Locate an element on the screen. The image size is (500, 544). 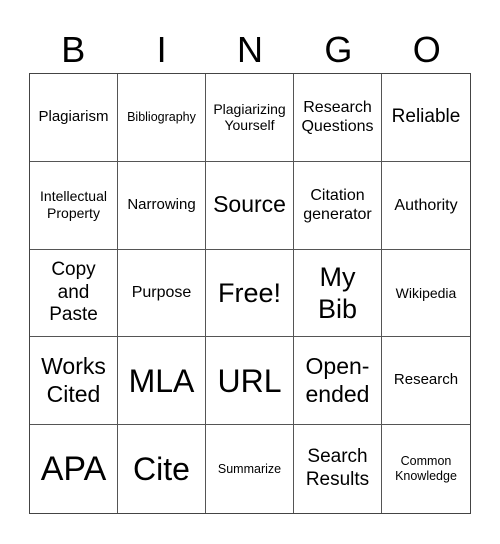
bingo-cell: Summarize is located at coordinates (250, 469).